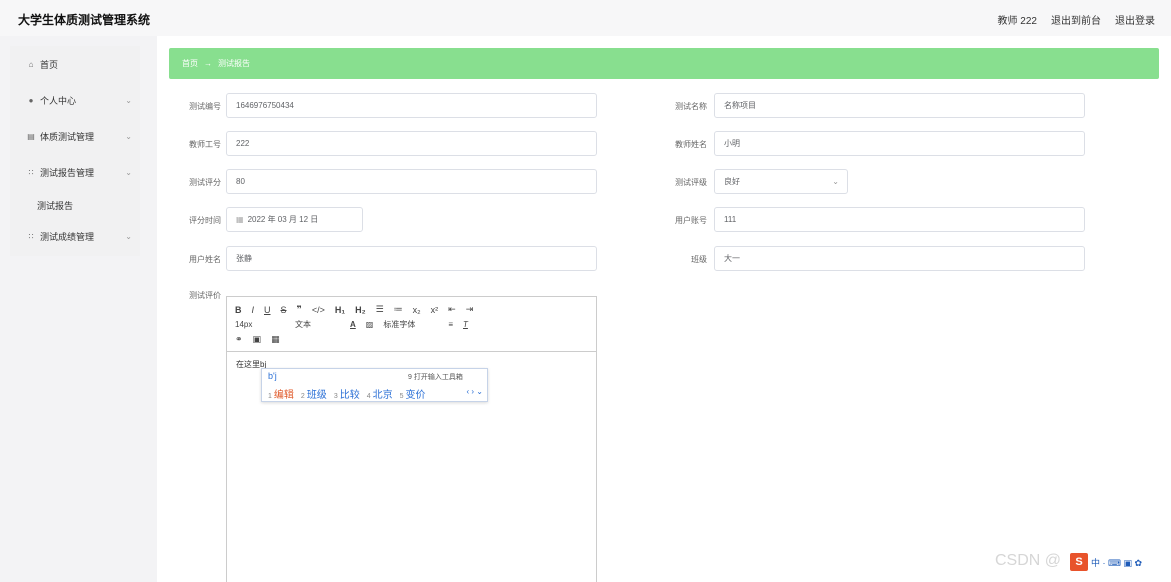 This screenshot has height=582, width=1171. I want to click on ime-tray-icons: 中 · ⌨ ▣ ✿, so click(1117, 562).